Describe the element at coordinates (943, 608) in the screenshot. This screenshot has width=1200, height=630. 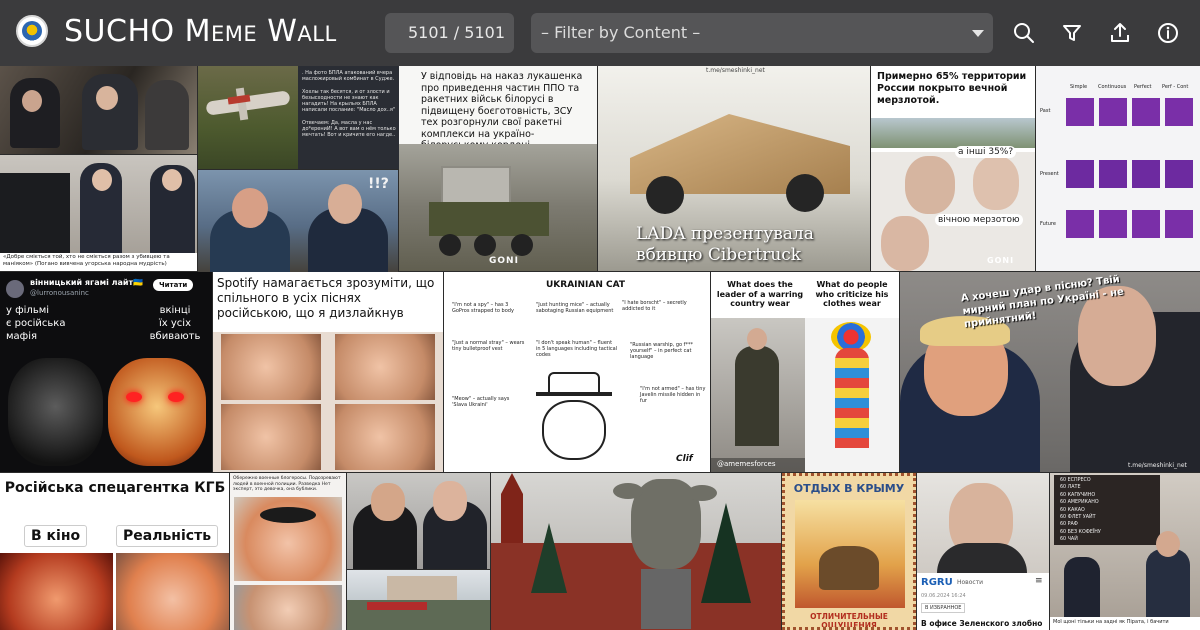
I see `greta-bookmark-button: В ИЗБРАННОЕ` at that location.